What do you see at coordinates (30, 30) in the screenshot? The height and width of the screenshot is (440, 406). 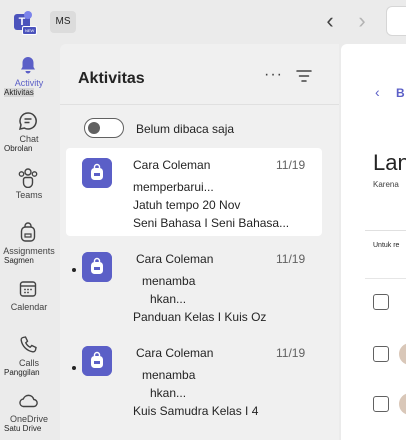 I see `new-badge: NEW` at bounding box center [30, 30].